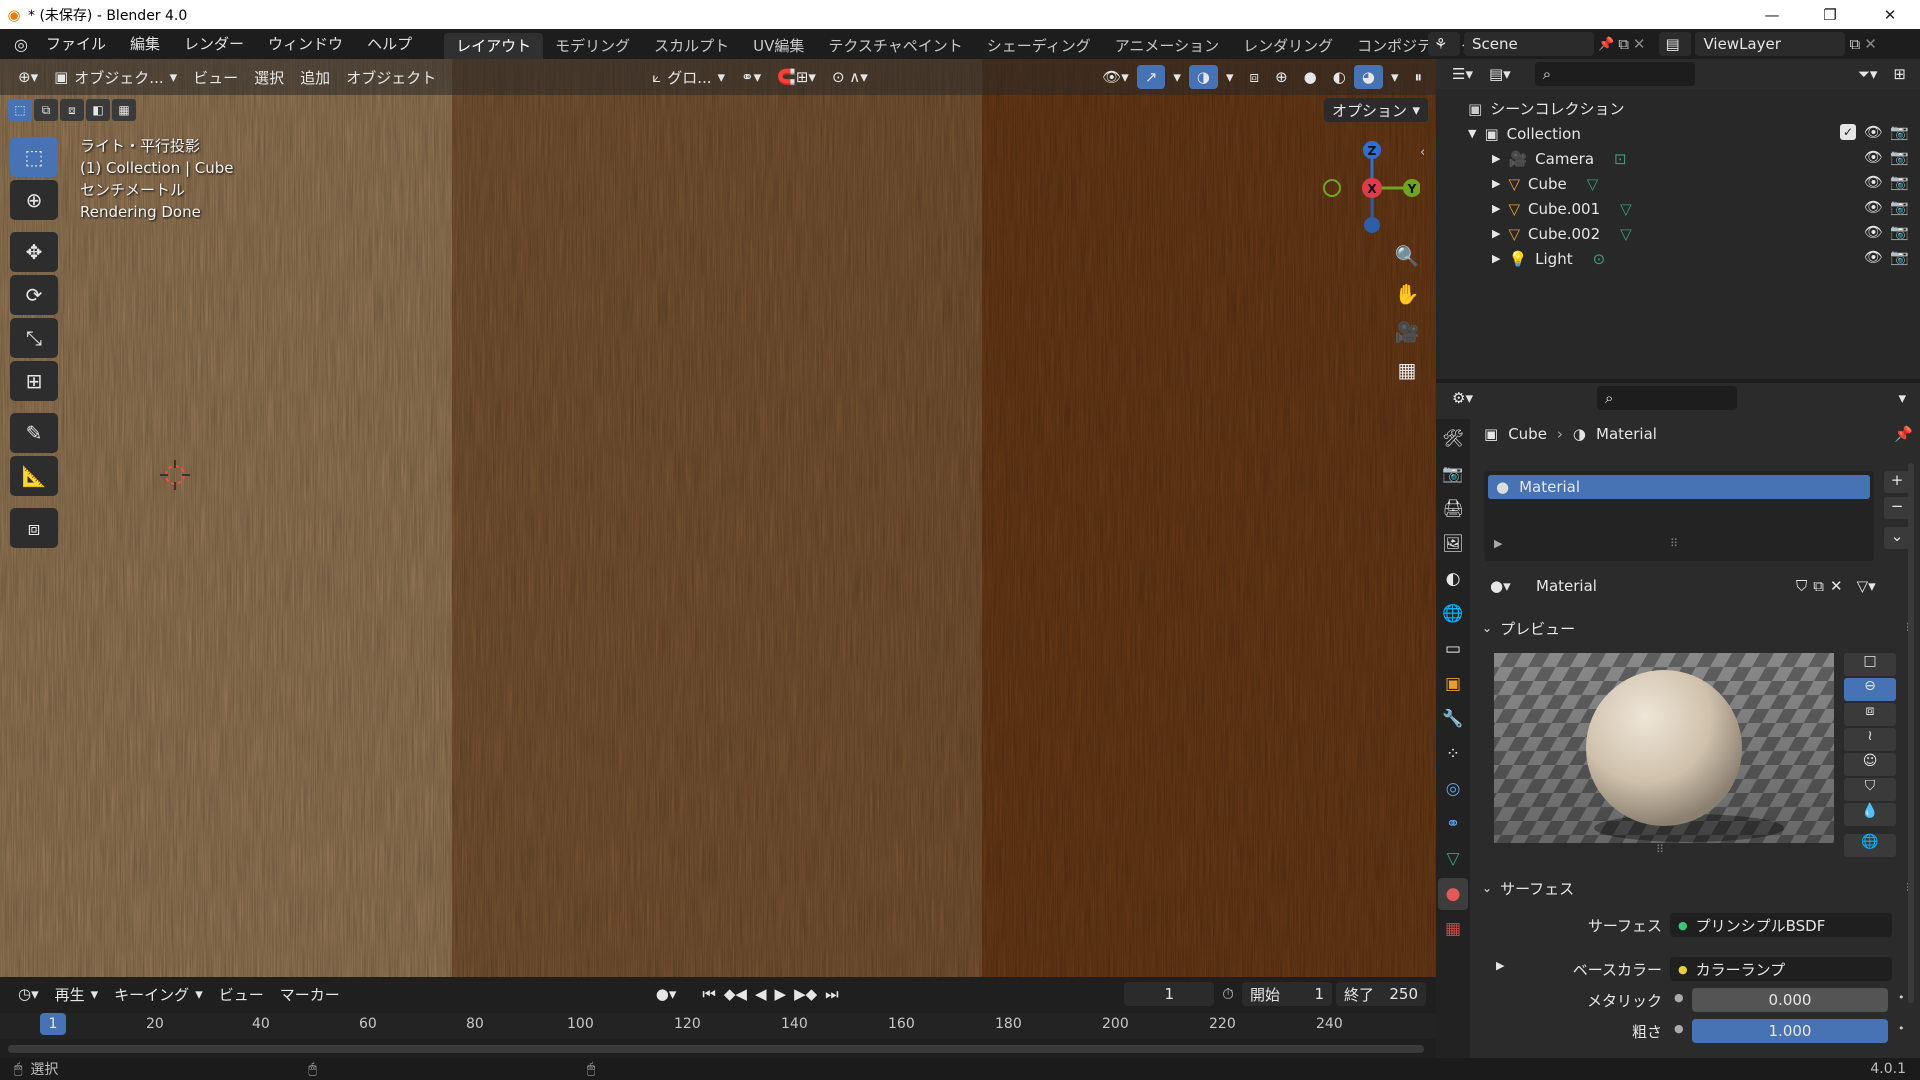 This screenshot has height=1080, width=1920. What do you see at coordinates (1897, 508) in the screenshot?
I see `remove-slot-button: −` at bounding box center [1897, 508].